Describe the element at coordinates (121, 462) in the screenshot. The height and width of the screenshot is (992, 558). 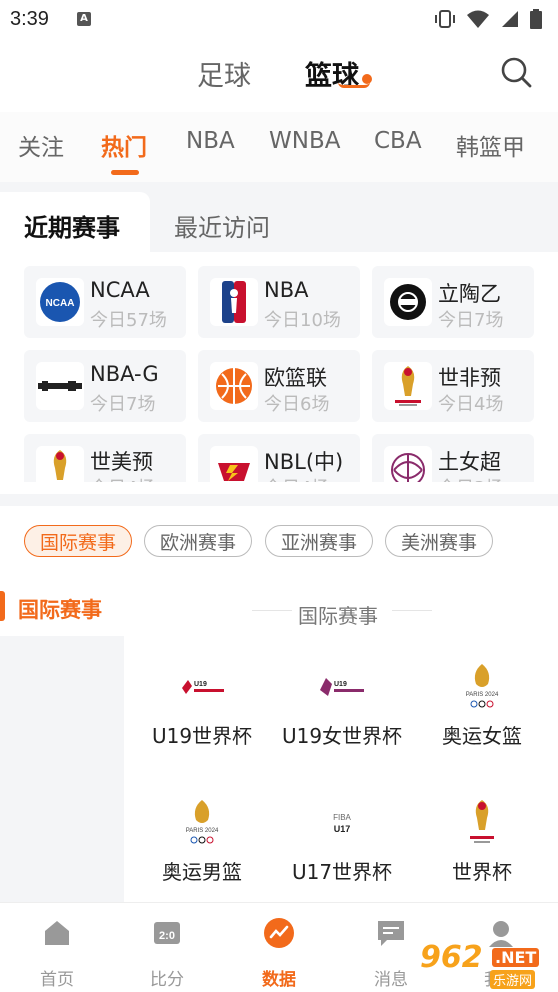
I see `league-name: 世美预` at that location.